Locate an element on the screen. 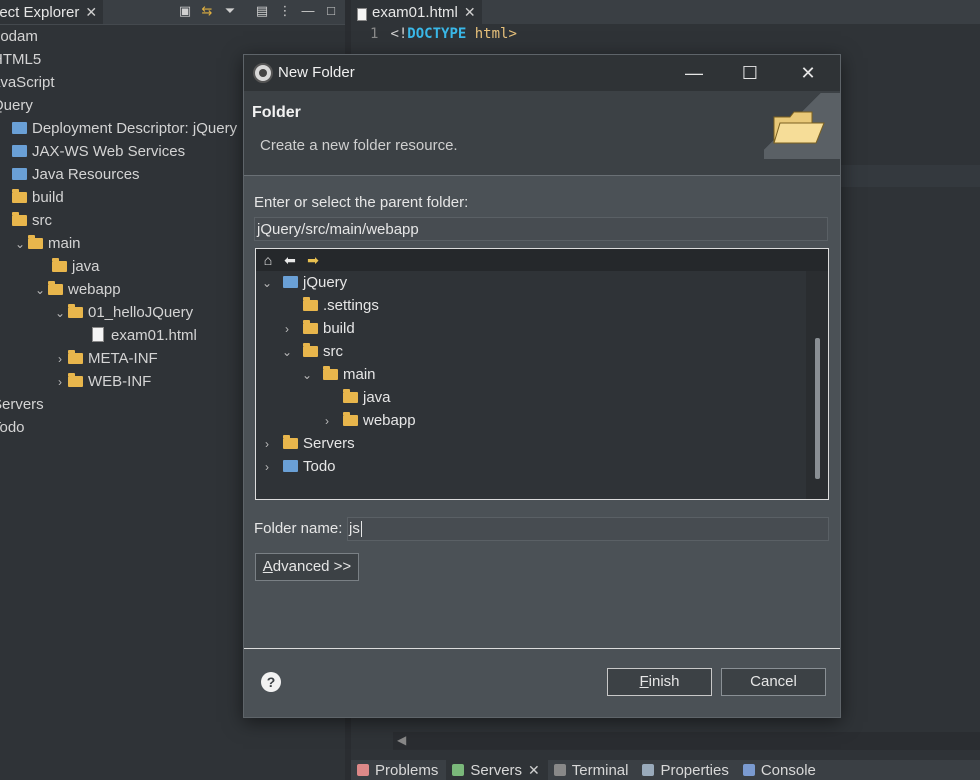 Image resolution: width=980 pixels, height=780 pixels. tree-scroll-thumb is located at coordinates (817, 408).